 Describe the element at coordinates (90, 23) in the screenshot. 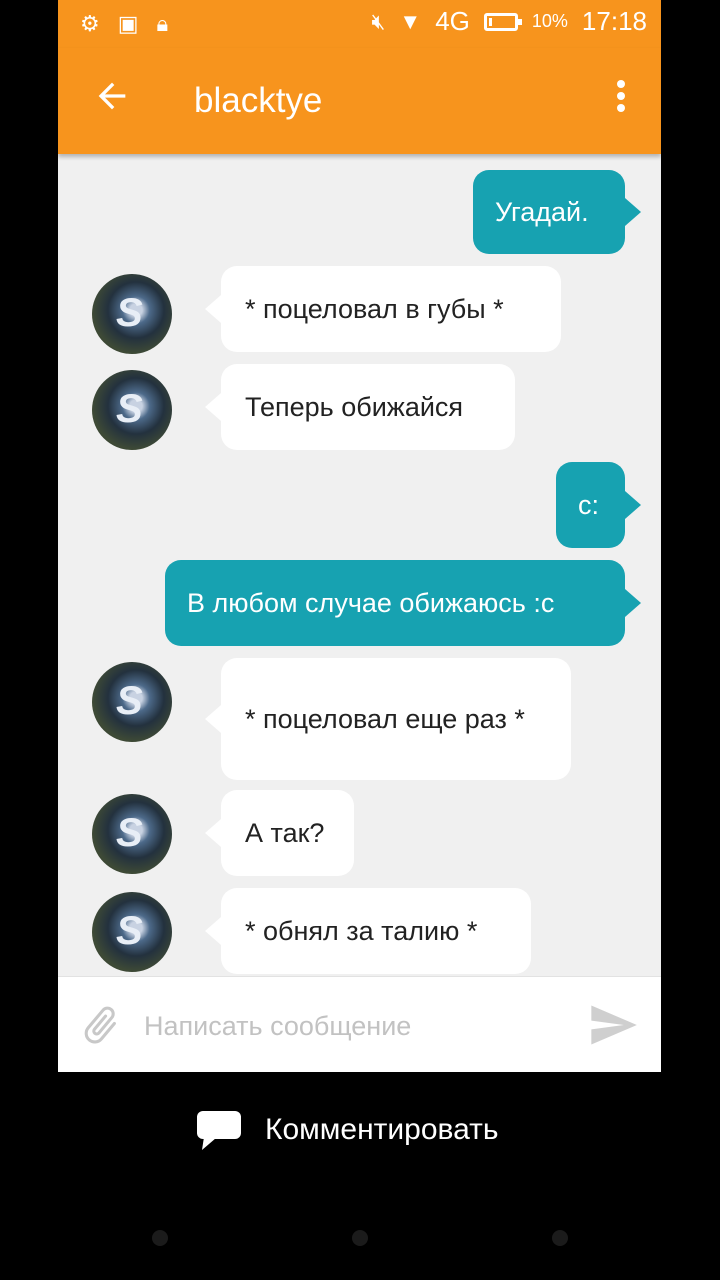

I see `settings-notification-icon: ⚙` at that location.